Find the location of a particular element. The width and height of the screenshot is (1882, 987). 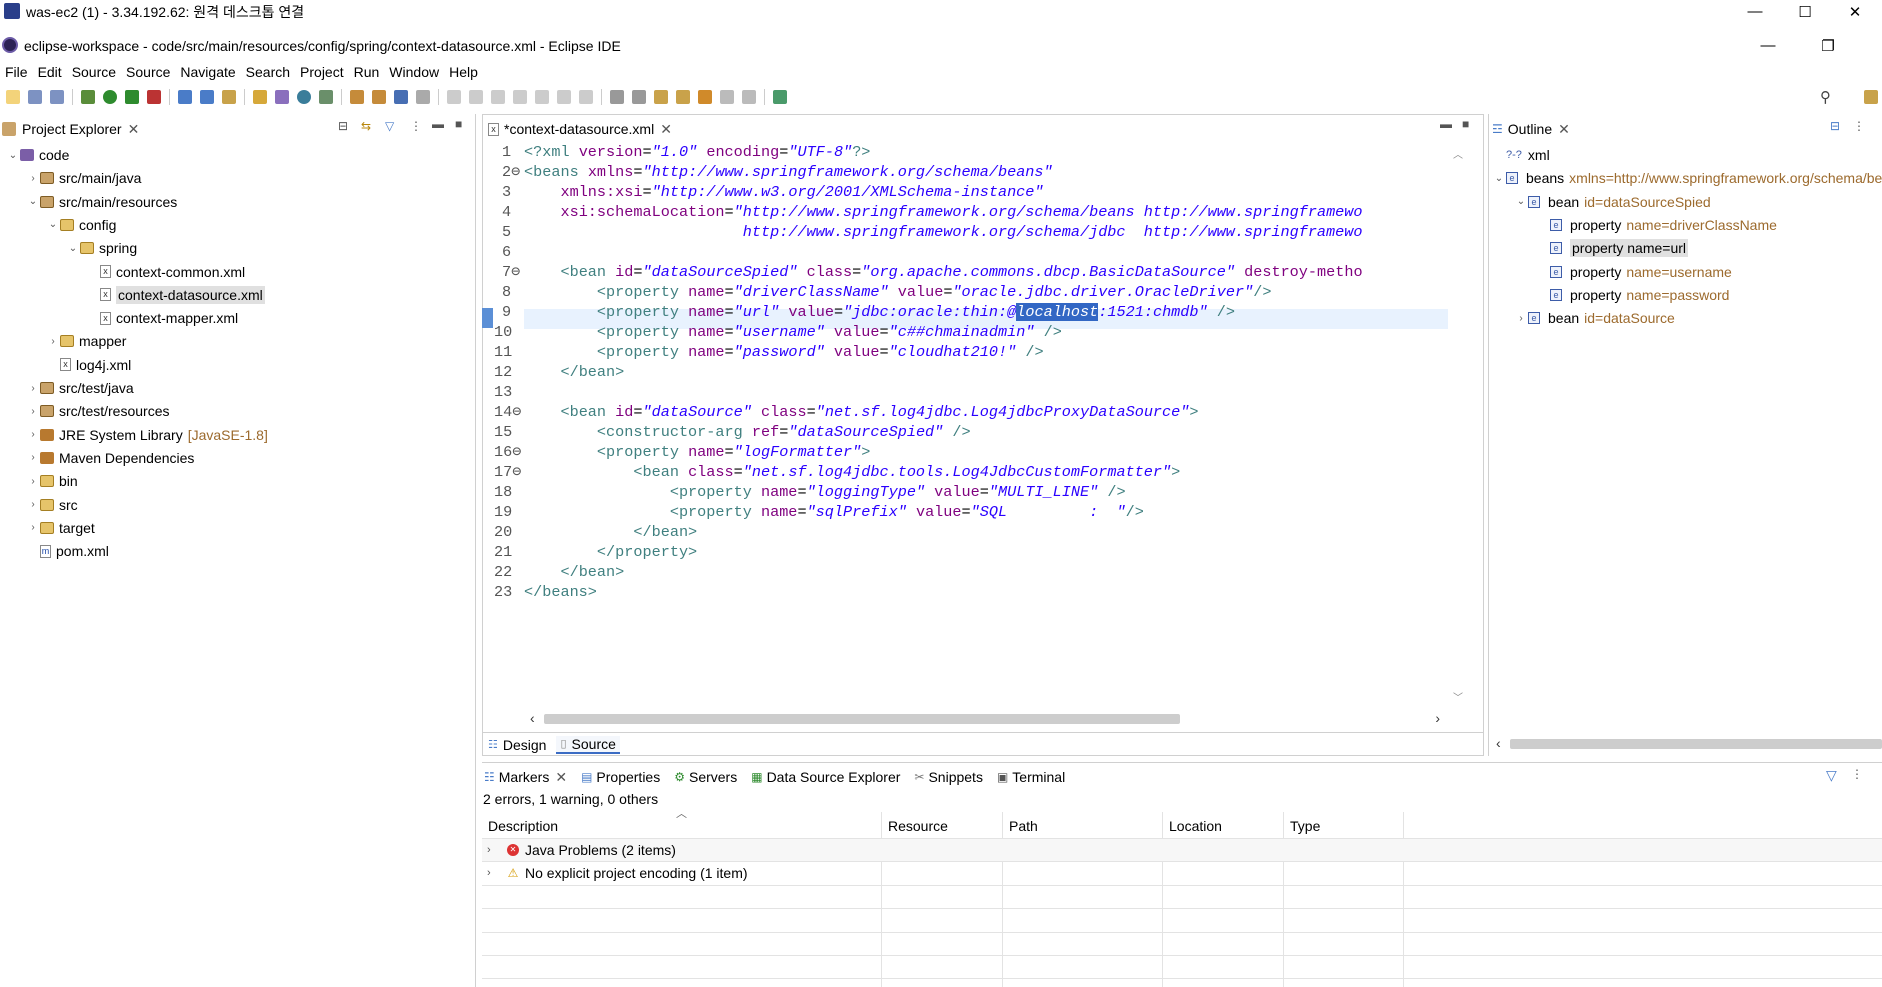

suspend-icon is located at coordinates (476, 97).